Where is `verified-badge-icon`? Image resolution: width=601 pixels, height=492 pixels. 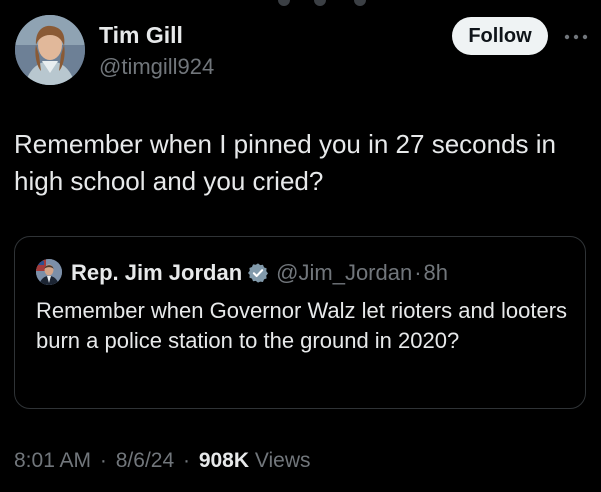
verified-badge-icon is located at coordinates (258, 273).